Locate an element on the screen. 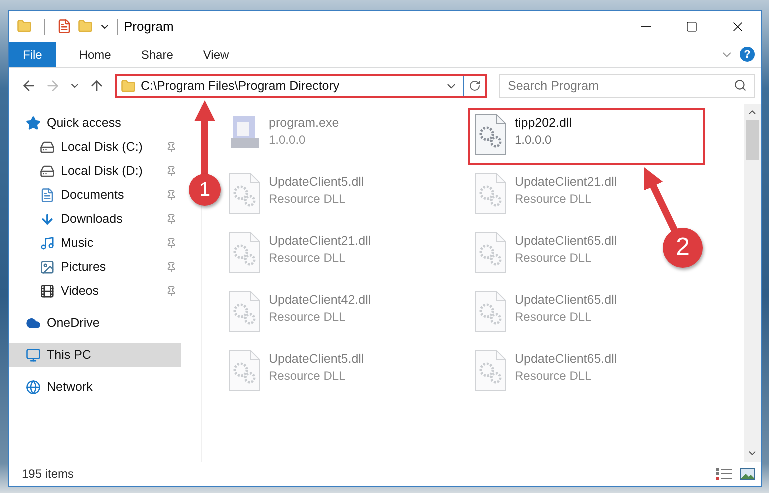  search-field: Search Program is located at coordinates (627, 86).